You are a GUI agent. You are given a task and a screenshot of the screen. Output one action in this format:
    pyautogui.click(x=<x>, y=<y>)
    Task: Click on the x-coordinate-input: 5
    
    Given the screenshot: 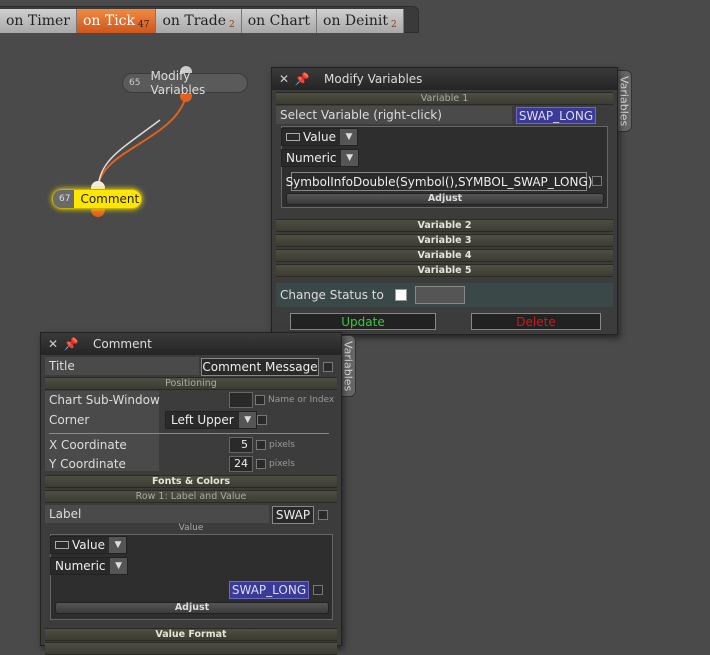 What is the action you would take?
    pyautogui.click(x=241, y=445)
    